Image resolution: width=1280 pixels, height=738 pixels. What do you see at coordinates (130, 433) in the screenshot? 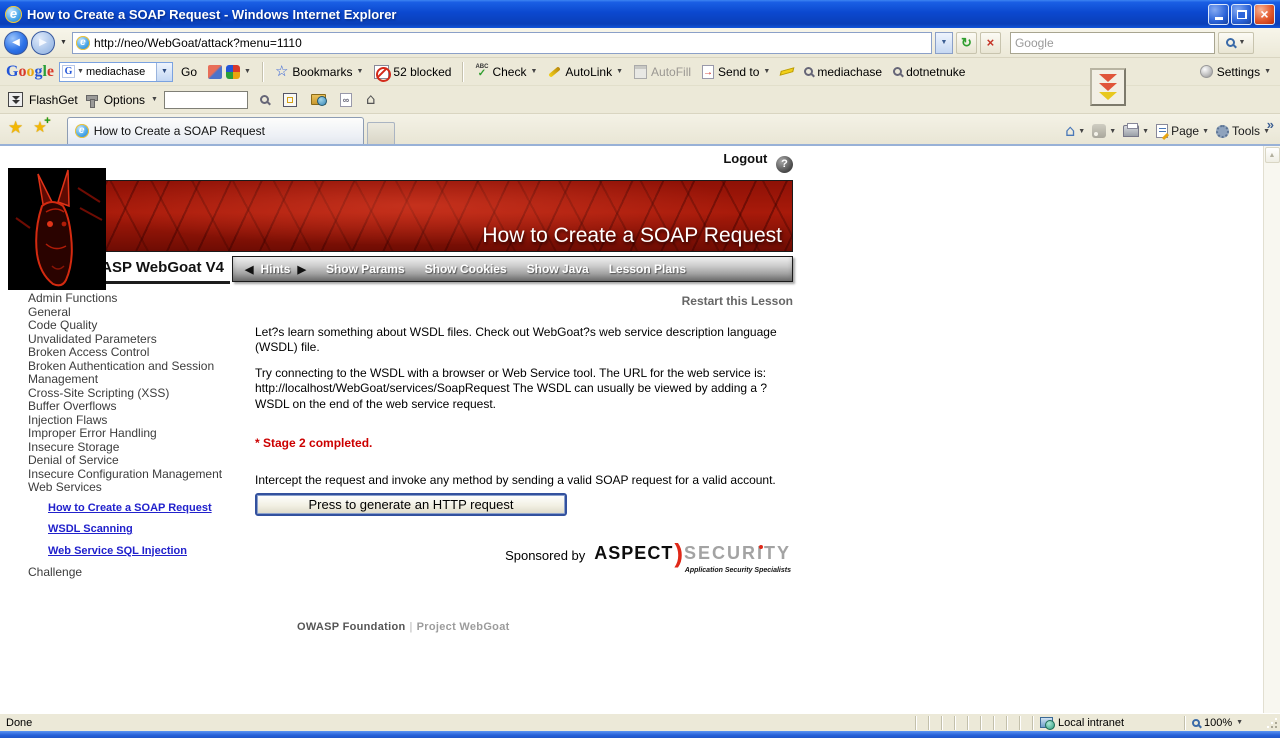
I see `sidebar-item-improper-error-handling: Improper Error Handling` at bounding box center [130, 433].